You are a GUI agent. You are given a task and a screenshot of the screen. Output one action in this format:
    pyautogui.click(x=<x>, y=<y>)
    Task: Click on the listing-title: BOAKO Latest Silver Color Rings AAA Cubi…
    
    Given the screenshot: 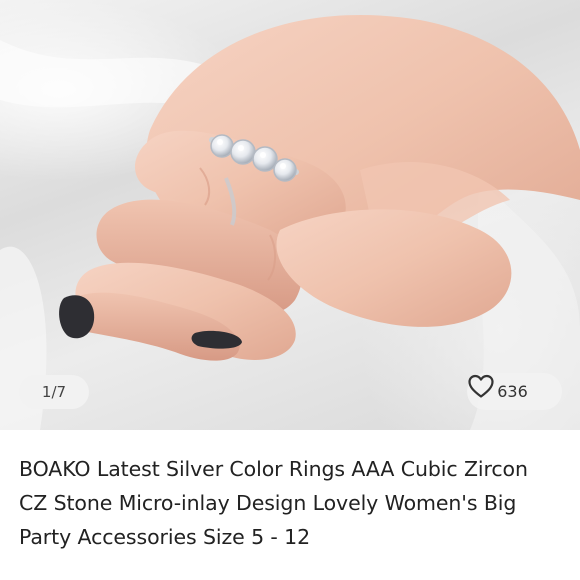 What is the action you would take?
    pyautogui.click(x=273, y=503)
    